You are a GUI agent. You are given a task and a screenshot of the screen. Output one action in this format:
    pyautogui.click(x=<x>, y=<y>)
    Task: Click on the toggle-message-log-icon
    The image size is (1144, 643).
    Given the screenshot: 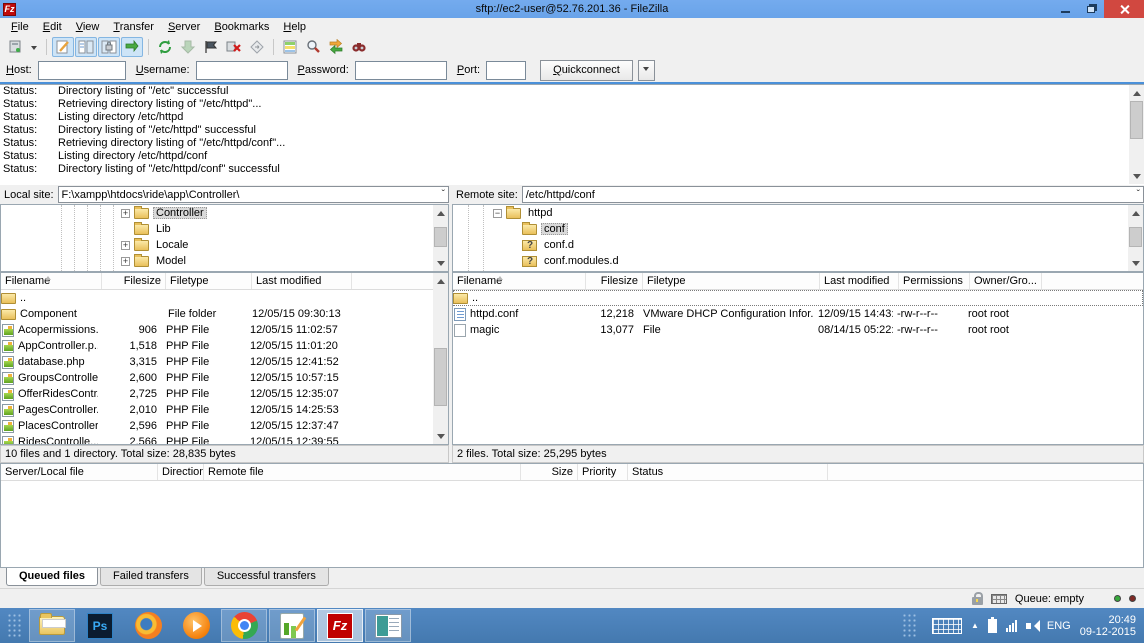 What is the action you would take?
    pyautogui.click(x=63, y=47)
    